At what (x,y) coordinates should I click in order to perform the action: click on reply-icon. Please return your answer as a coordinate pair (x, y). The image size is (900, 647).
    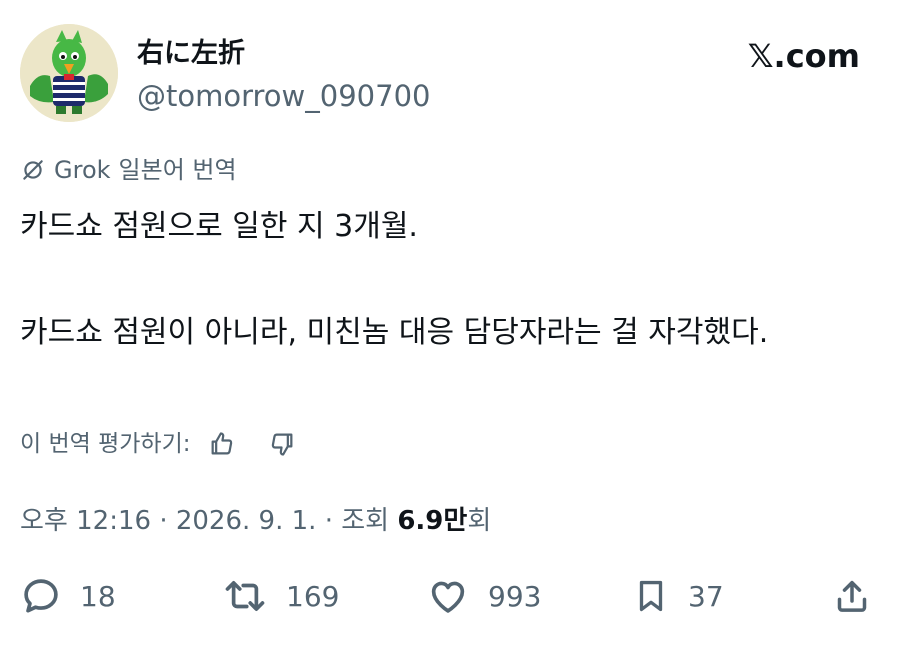
    Looking at the image, I should click on (41, 596).